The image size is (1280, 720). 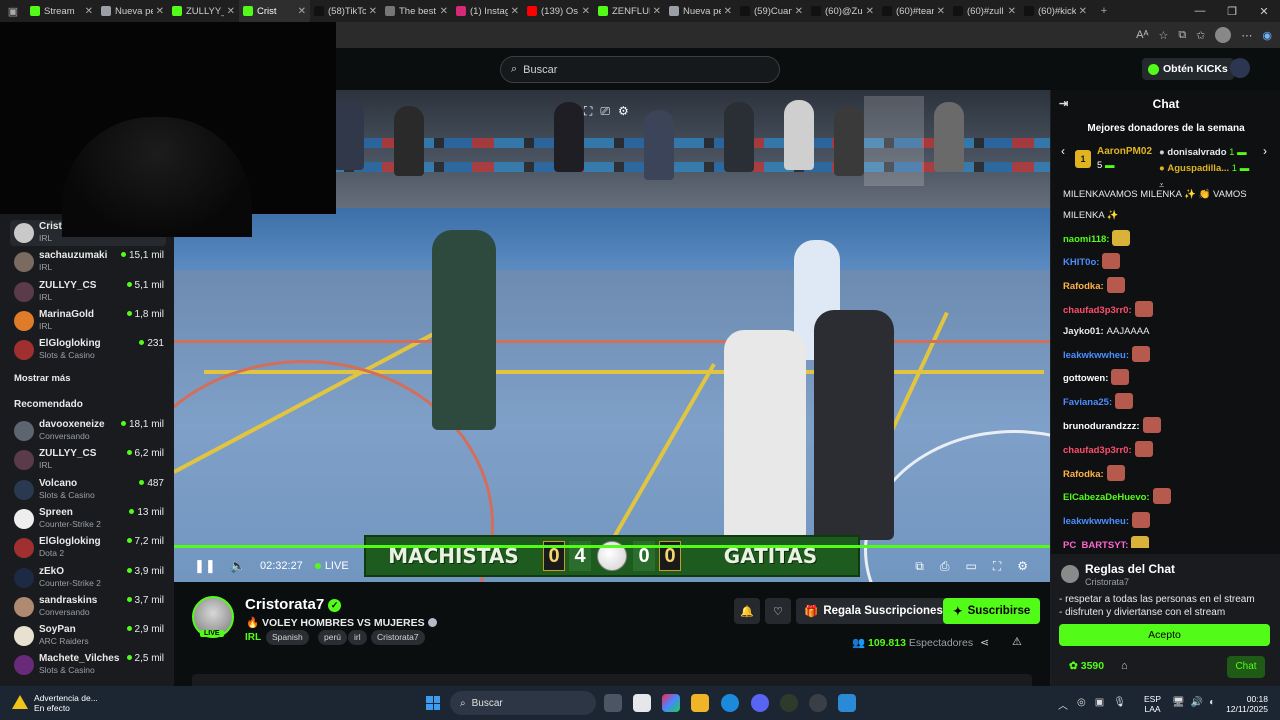 What do you see at coordinates (205, 566) in the screenshot?
I see `pause-icon: ❚❚` at bounding box center [205, 566].